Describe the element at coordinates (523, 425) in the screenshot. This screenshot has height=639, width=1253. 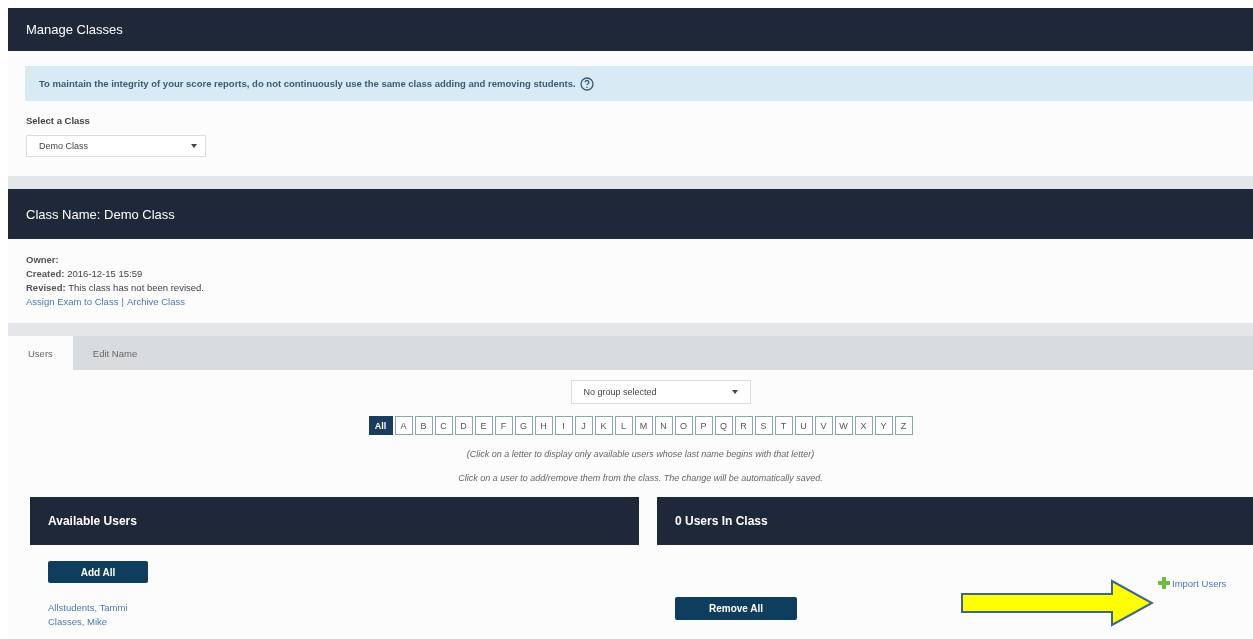
I see `letter-filter: G` at that location.